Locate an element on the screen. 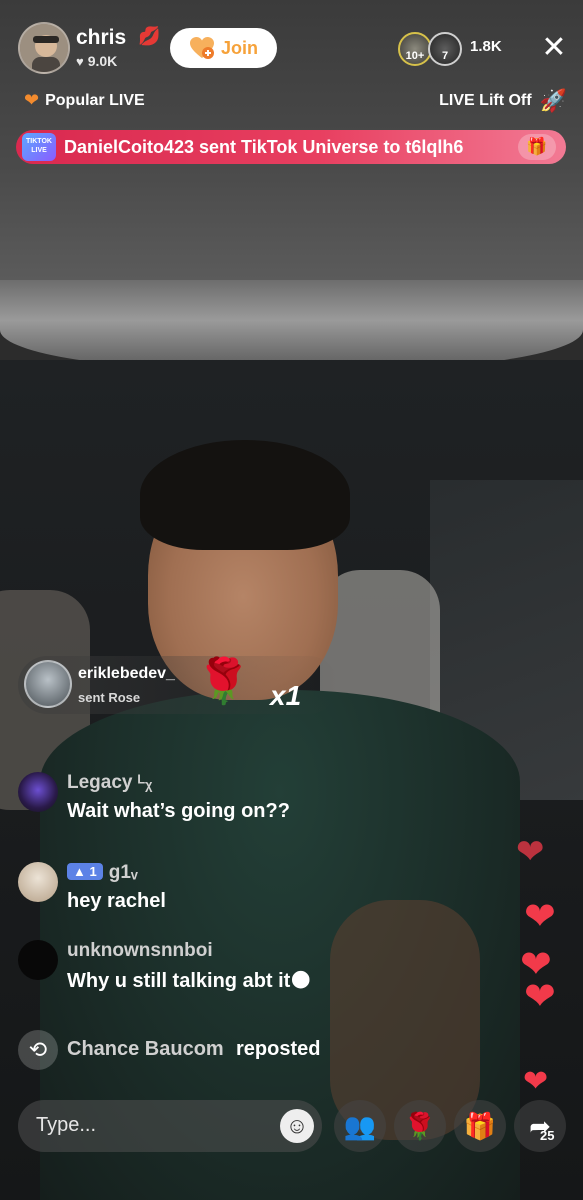 This screenshot has width=583, height=1200. commenter-name-row: ▲ 1 g1ᵥ is located at coordinates (102, 873).